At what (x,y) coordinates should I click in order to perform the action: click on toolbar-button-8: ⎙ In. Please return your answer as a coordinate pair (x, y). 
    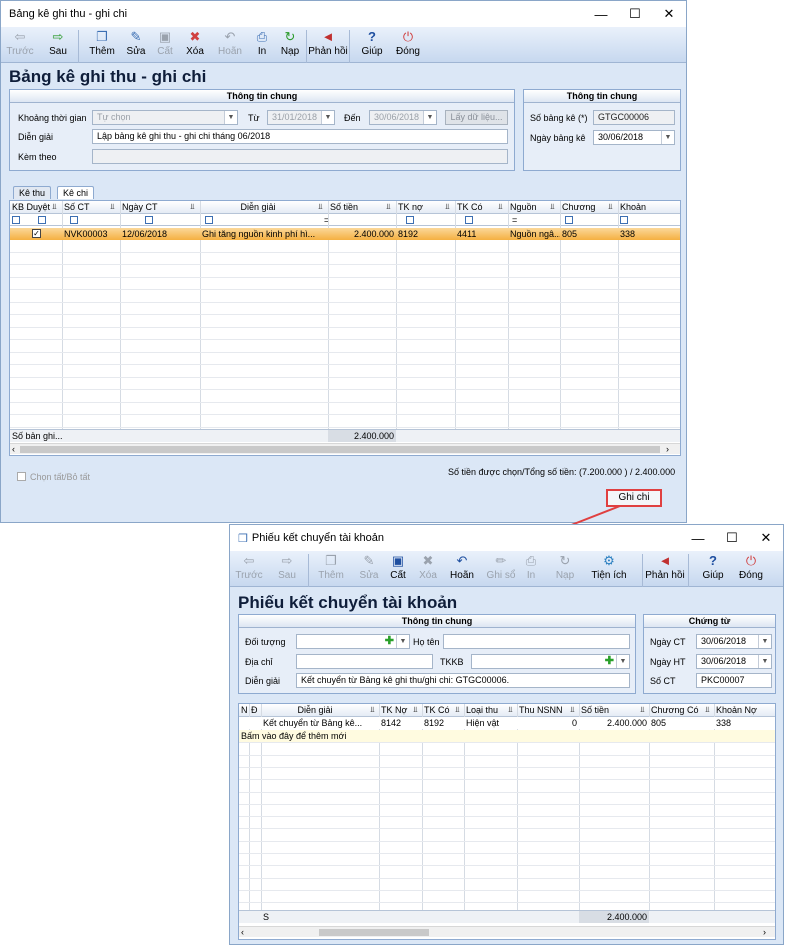
    Looking at the image, I should click on (531, 567).